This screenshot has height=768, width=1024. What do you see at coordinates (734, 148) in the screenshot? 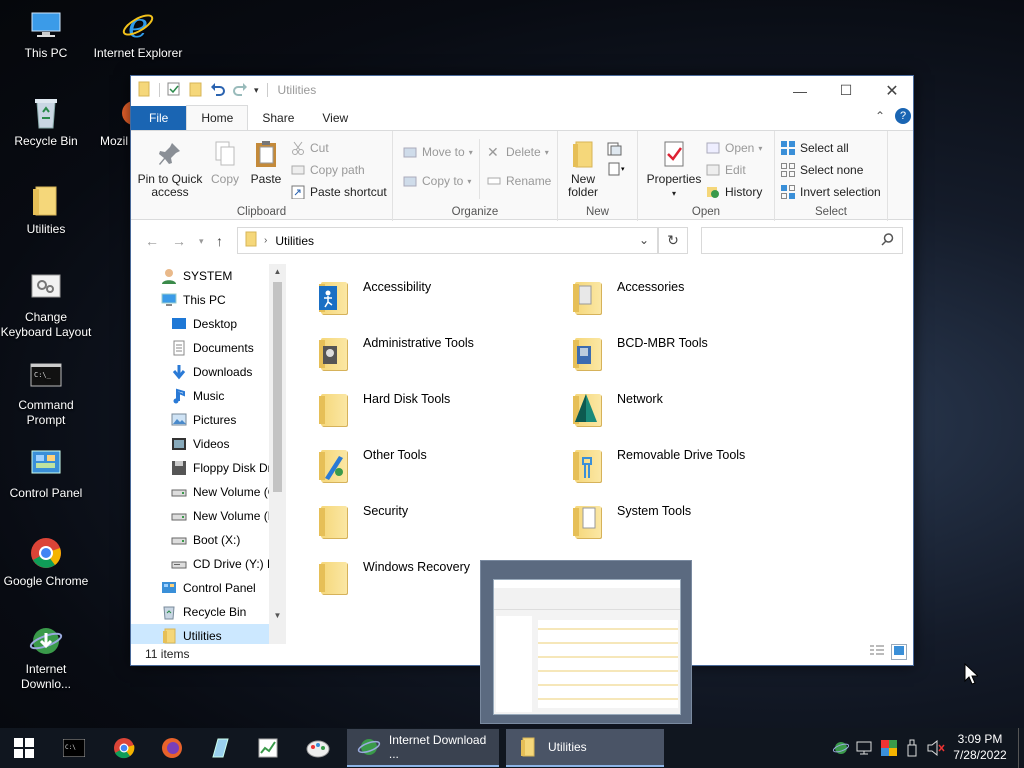
I see `open-button: Open ▾` at bounding box center [734, 148].